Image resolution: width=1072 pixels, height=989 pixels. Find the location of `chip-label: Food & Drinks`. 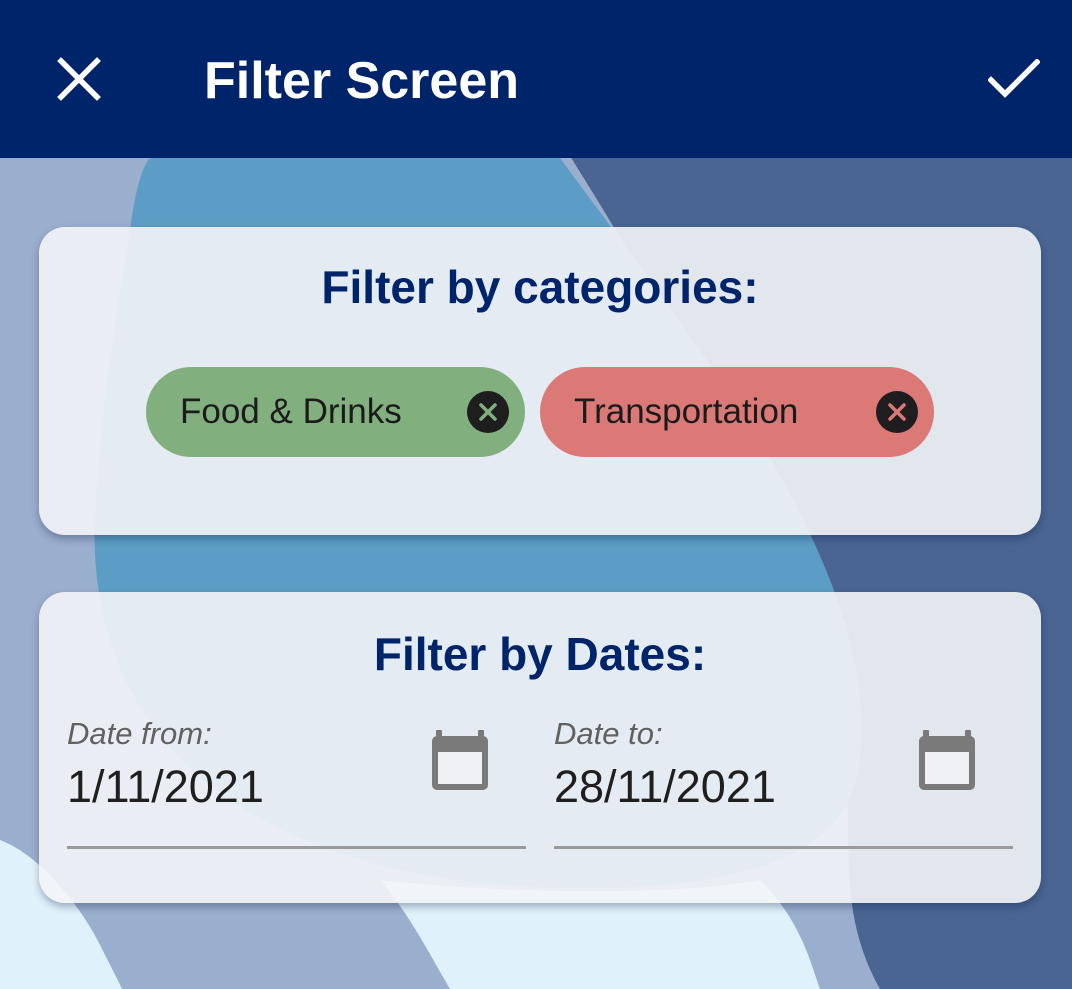

chip-label: Food & Drinks is located at coordinates (291, 411).